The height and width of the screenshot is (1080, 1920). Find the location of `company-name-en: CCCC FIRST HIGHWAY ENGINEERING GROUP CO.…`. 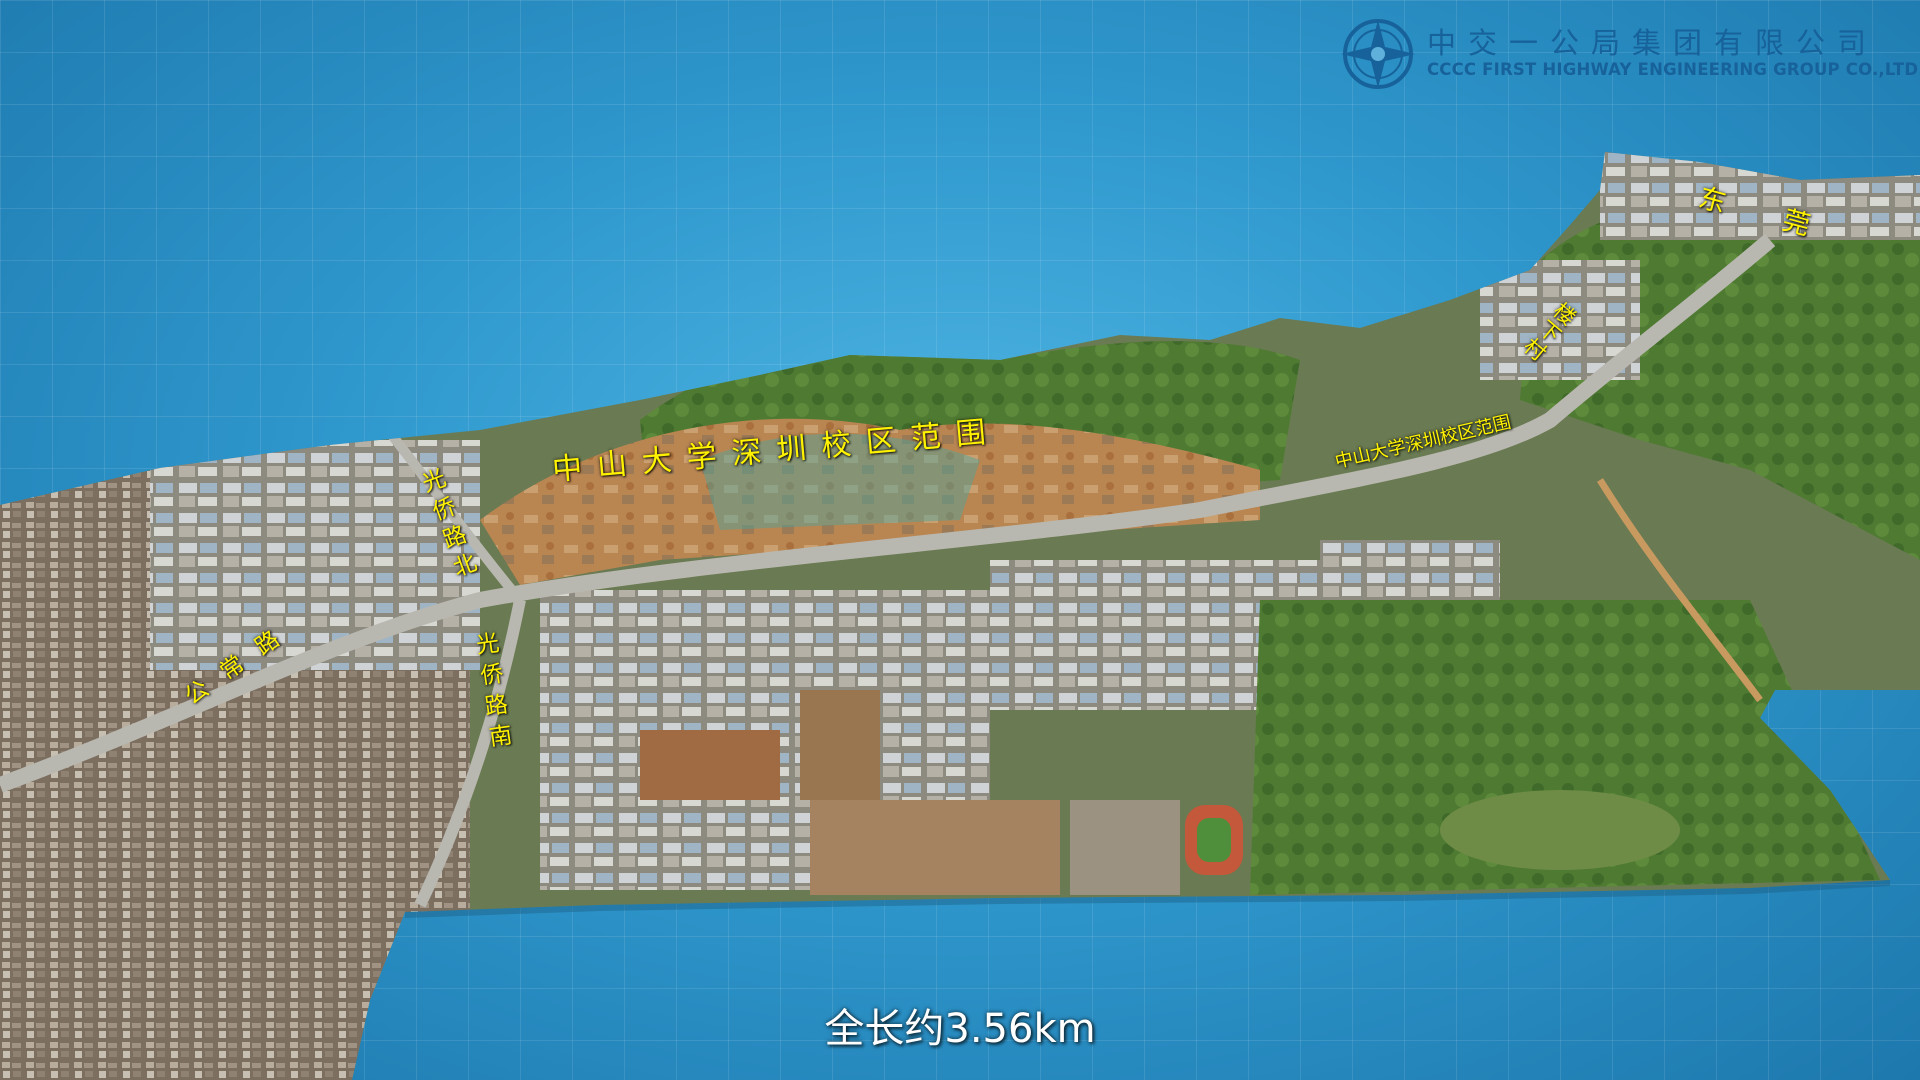

company-name-en: CCCC FIRST HIGHWAY ENGINEERING GROUP CO.… is located at coordinates (1673, 69).